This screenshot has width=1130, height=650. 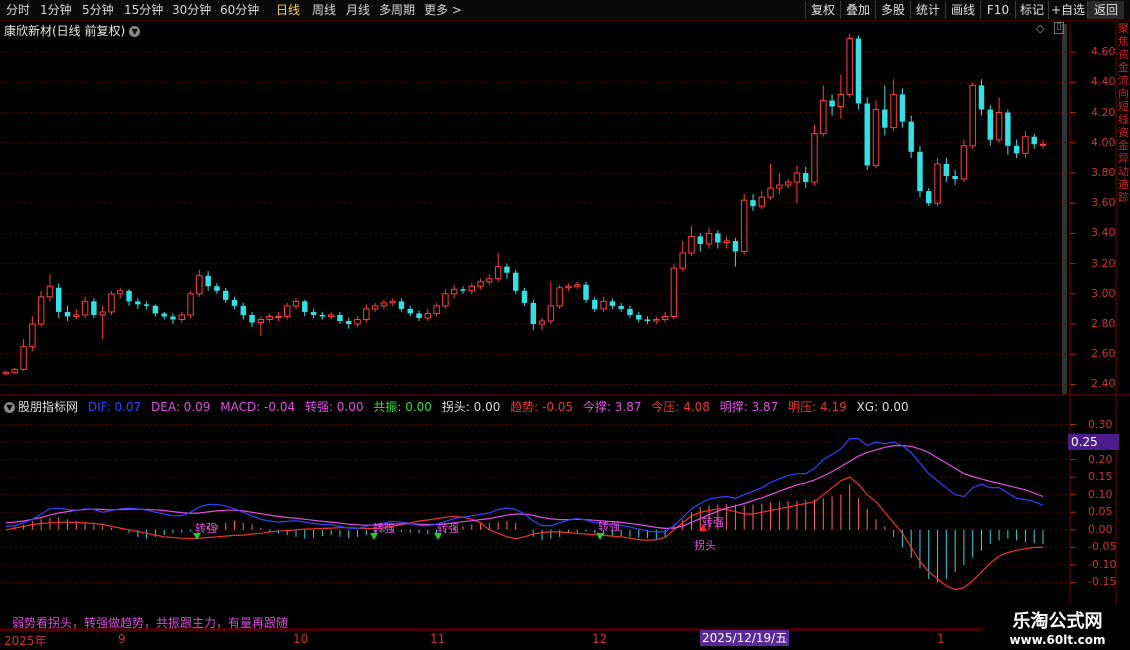 I want to click on date-label: 9, so click(x=122, y=639).